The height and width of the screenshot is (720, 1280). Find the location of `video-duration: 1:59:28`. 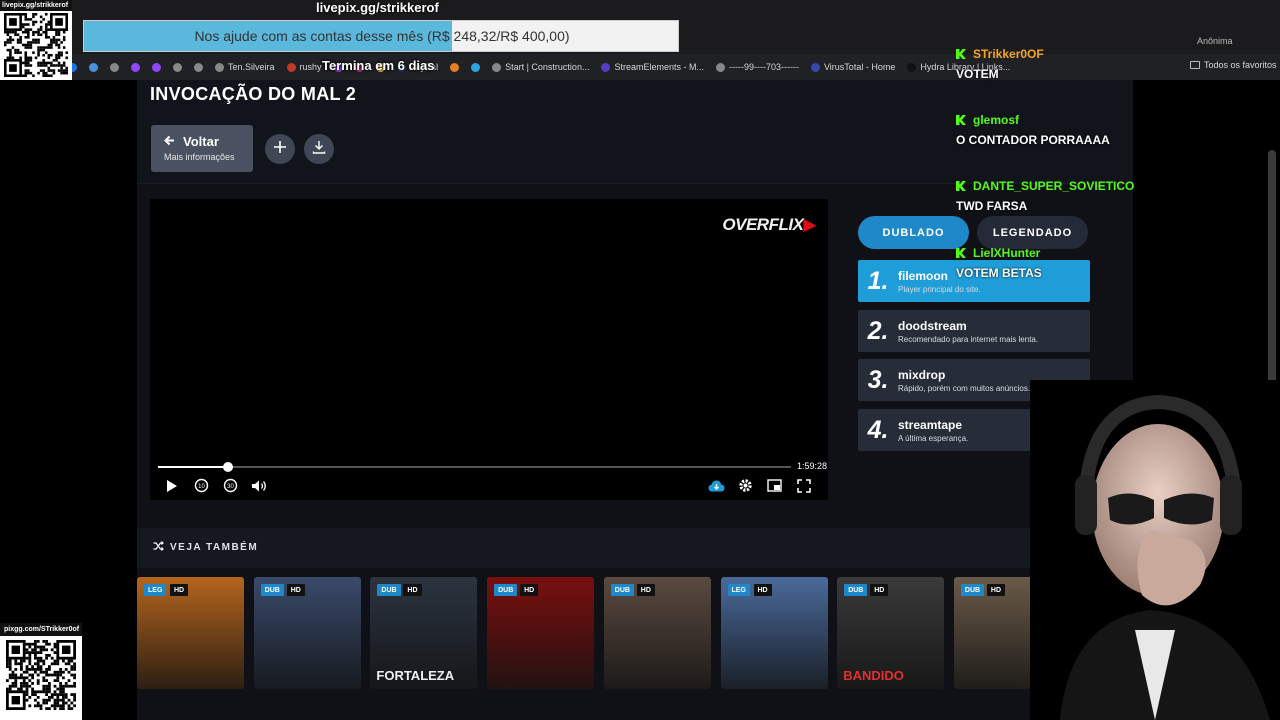

video-duration: 1:59:28 is located at coordinates (812, 466).